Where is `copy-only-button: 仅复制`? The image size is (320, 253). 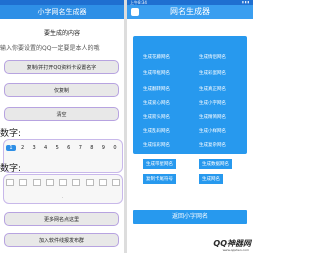 copy-only-button: 仅复制 is located at coordinates (61, 90).